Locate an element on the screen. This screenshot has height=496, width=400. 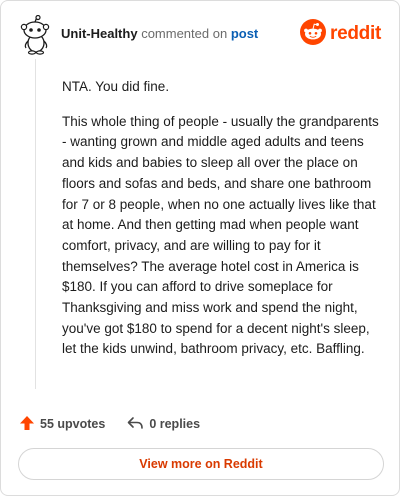
reply-arrow-icon is located at coordinates (138, 424).